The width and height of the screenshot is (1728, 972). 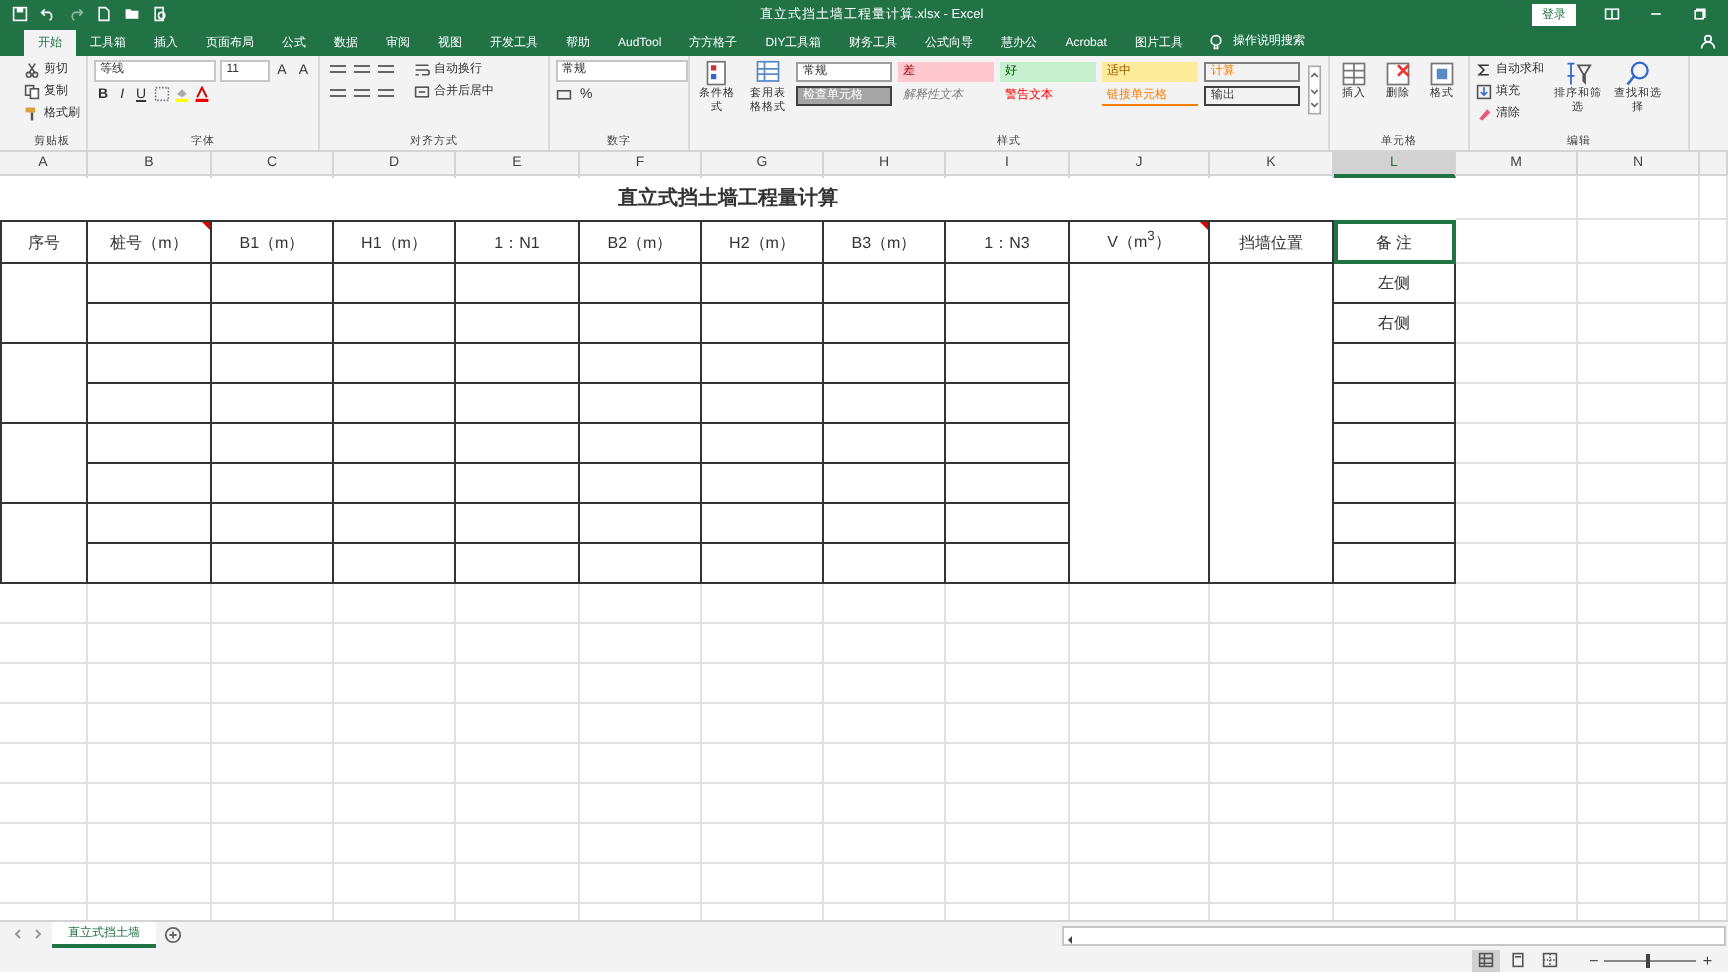 I want to click on table-header-cell: B2（m）, so click(x=641, y=242).